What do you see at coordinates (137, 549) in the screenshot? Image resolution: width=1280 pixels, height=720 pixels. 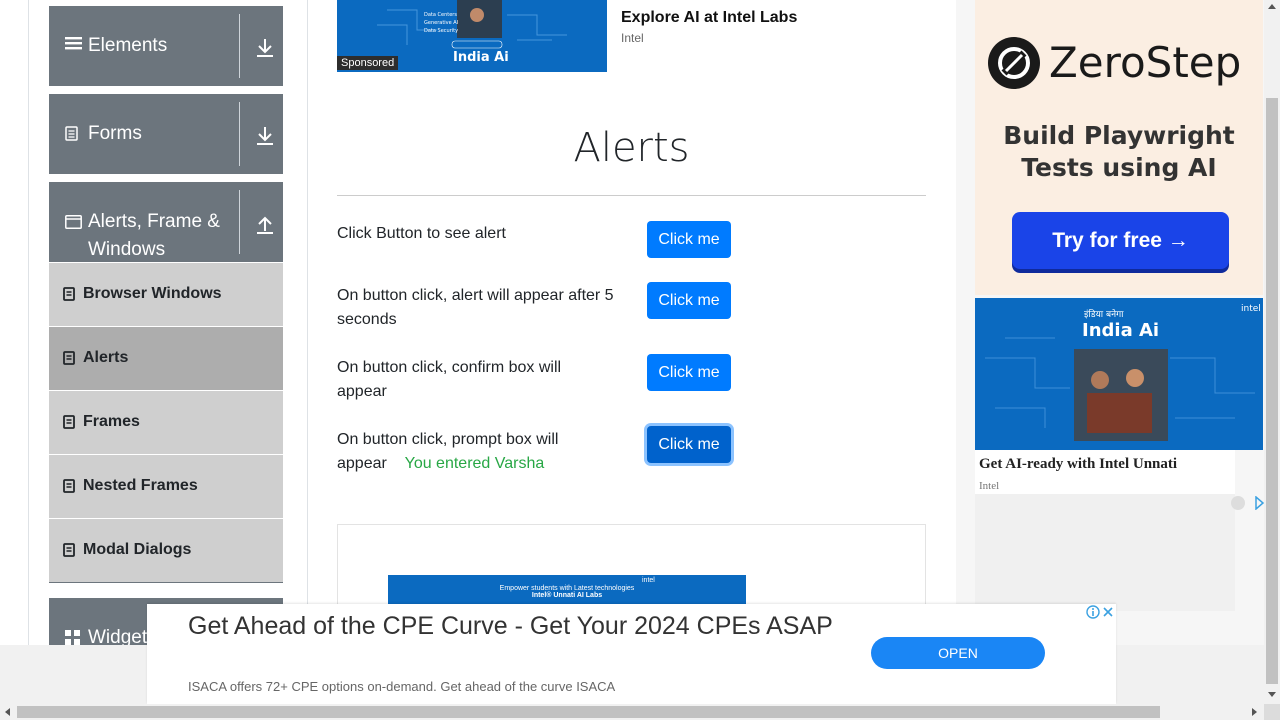 I see `sidebar-item-label: Modal Dialogs` at bounding box center [137, 549].